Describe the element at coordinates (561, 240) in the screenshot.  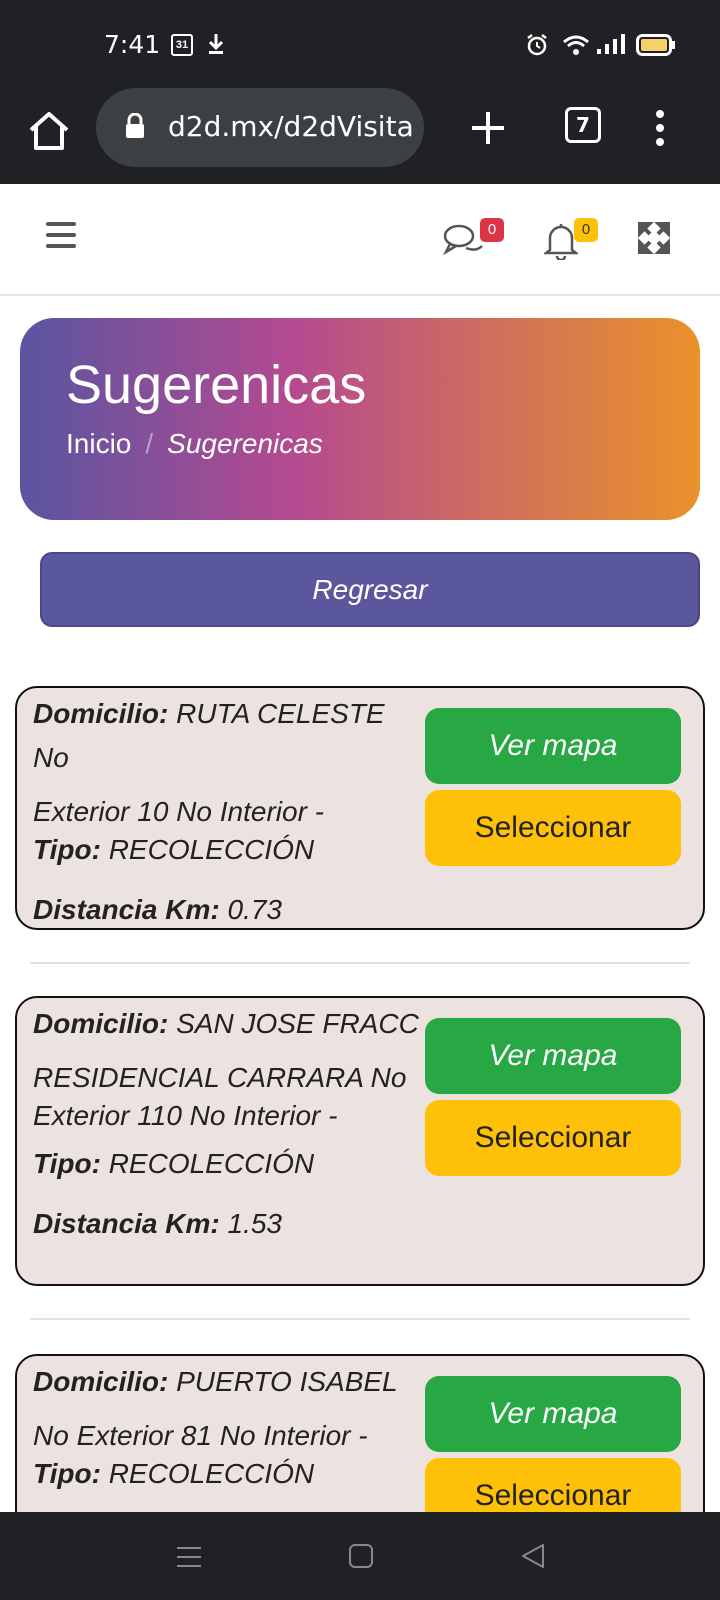
I see `bell-icon` at that location.